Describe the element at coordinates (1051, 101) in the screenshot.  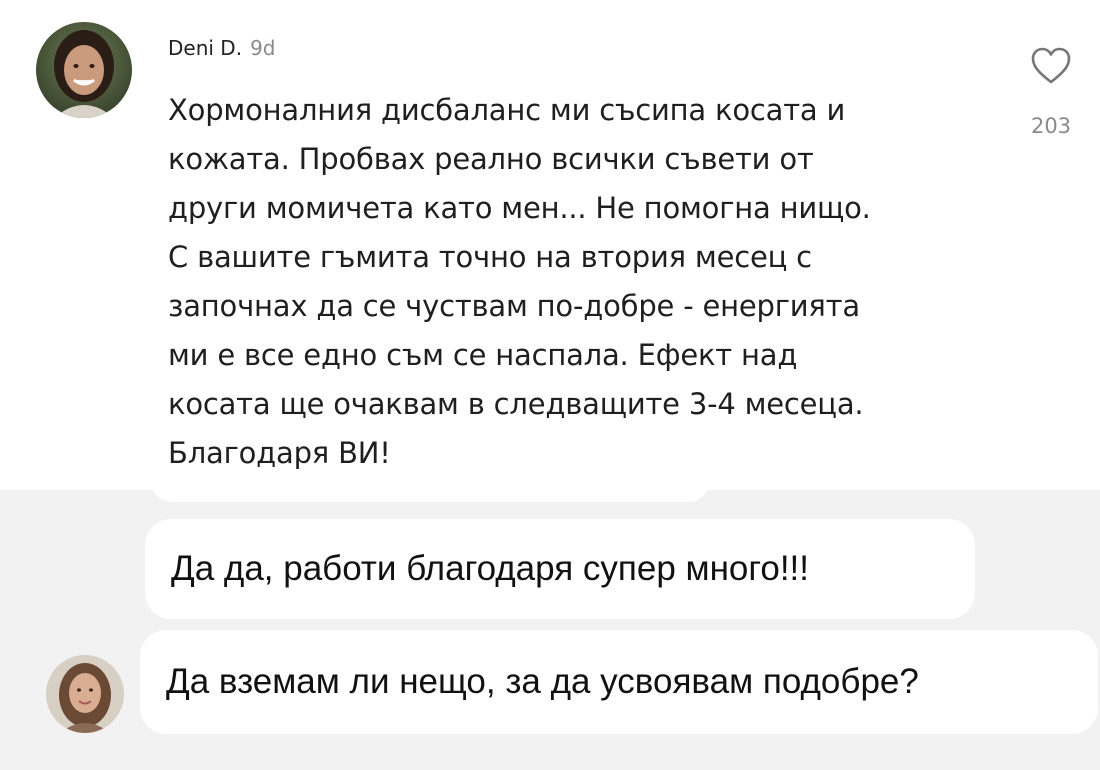
I see `like-control: 203` at that location.